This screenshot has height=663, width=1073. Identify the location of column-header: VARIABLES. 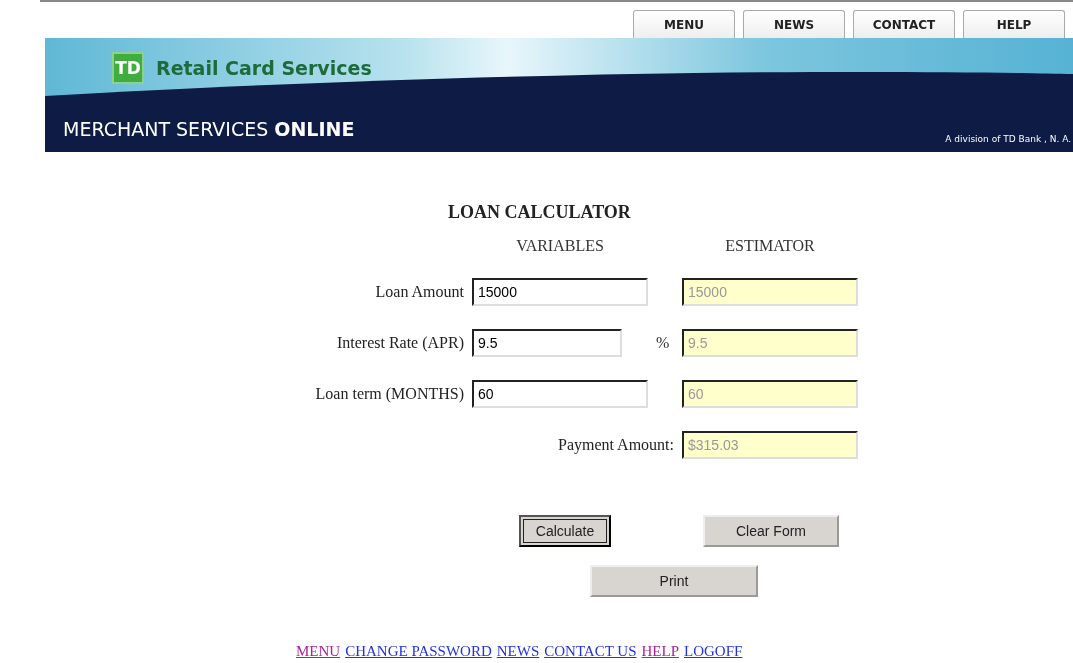
(560, 246).